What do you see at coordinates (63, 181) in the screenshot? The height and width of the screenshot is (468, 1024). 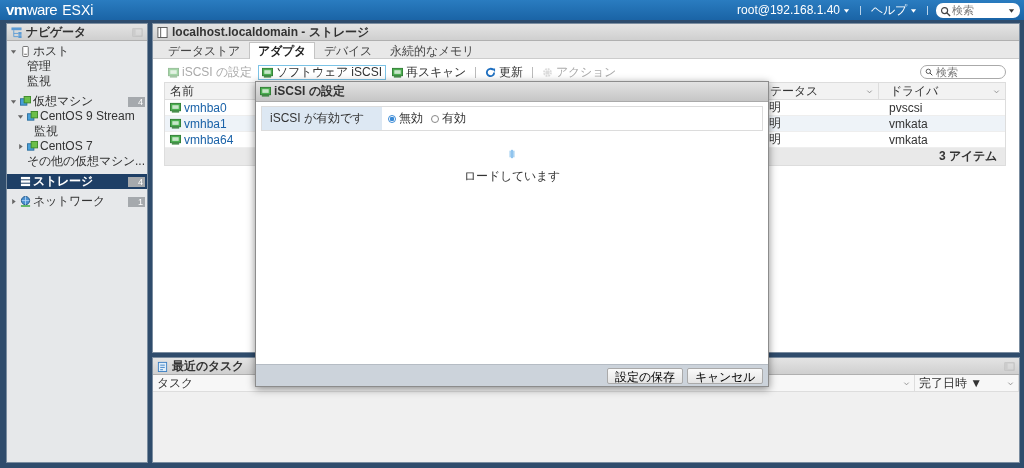 I see `tree-label: ストレージ` at bounding box center [63, 181].